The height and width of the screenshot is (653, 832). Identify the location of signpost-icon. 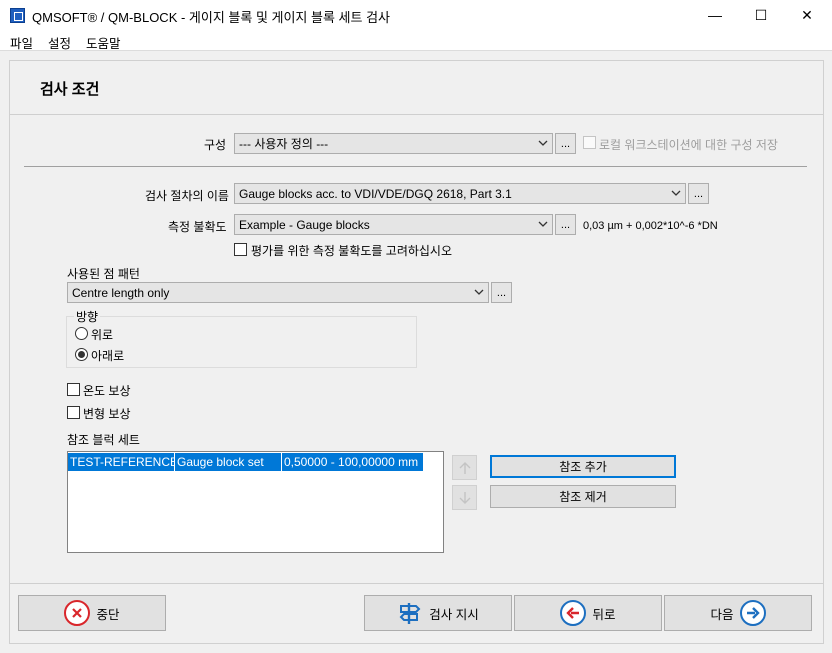
(410, 613).